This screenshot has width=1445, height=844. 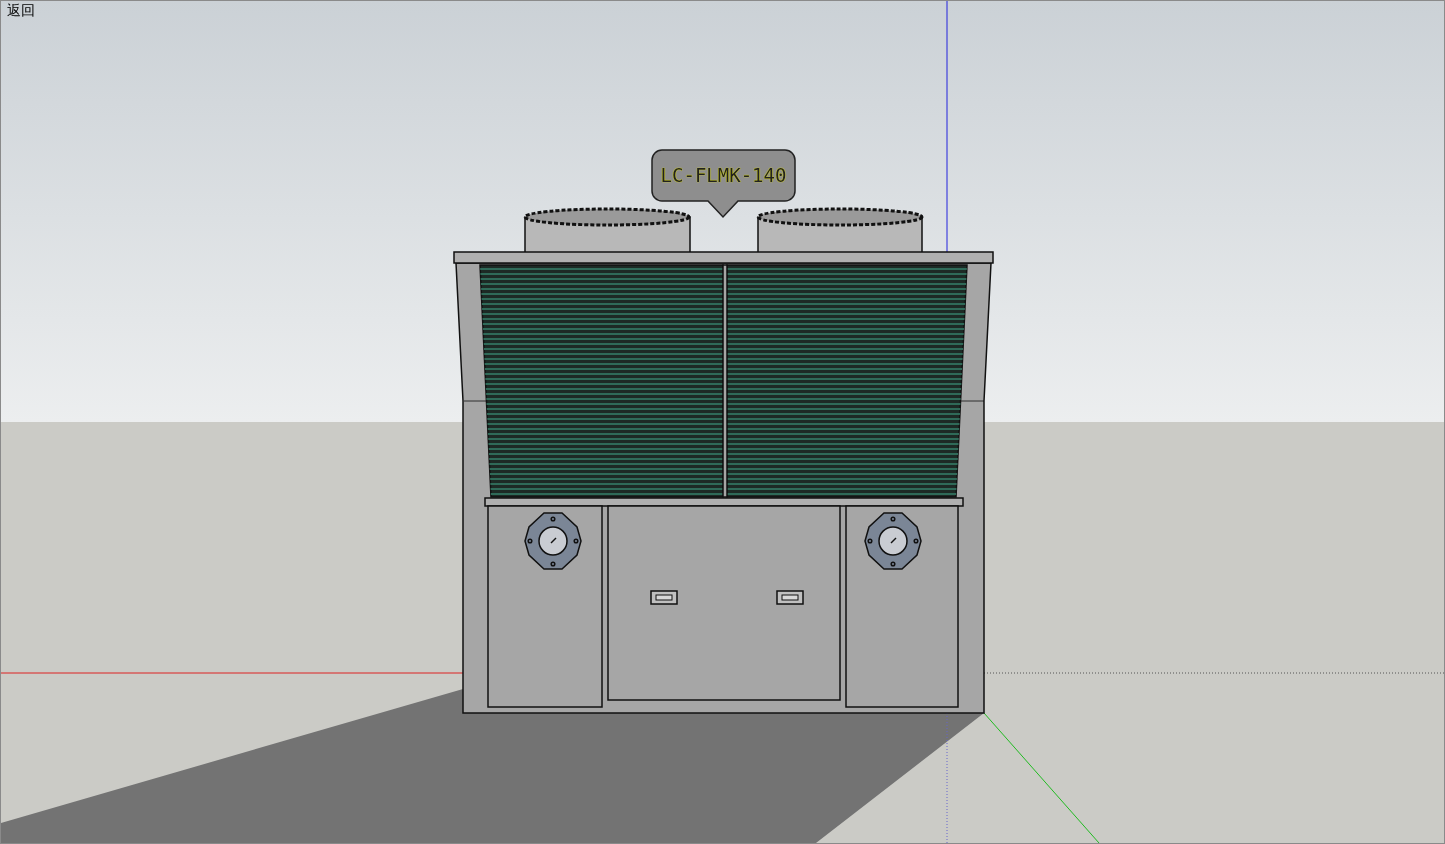 What do you see at coordinates (21, 11) in the screenshot?
I see `back-link: 返回` at bounding box center [21, 11].